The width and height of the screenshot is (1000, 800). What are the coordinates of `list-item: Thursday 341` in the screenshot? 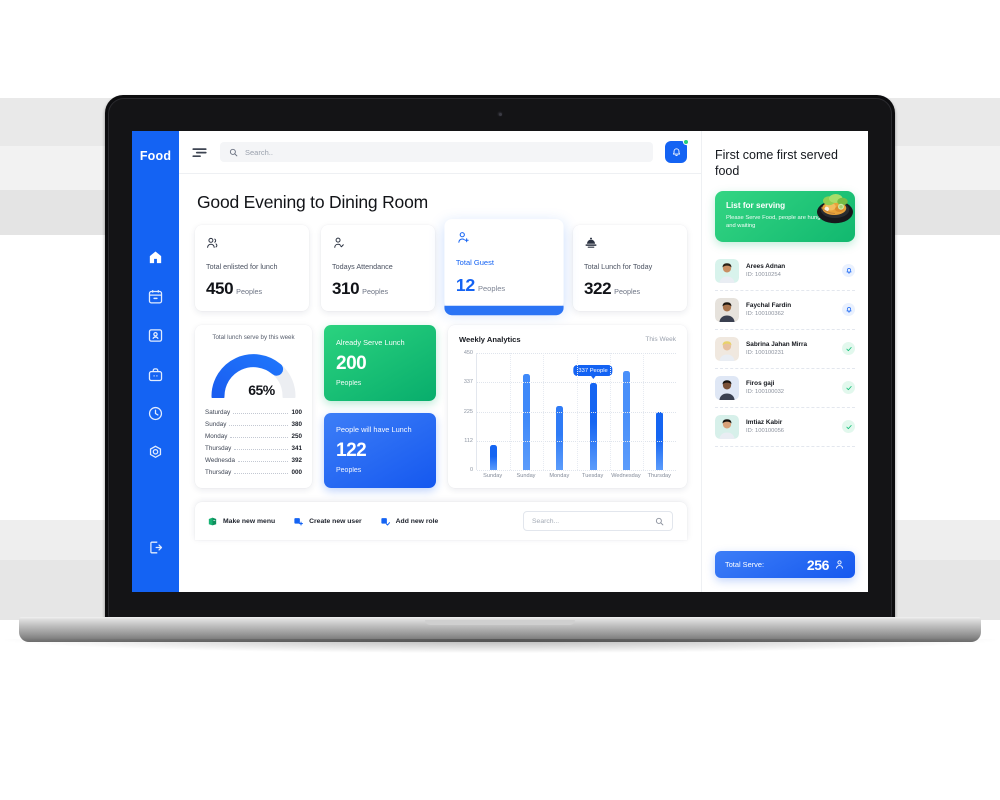 It's located at (253, 448).